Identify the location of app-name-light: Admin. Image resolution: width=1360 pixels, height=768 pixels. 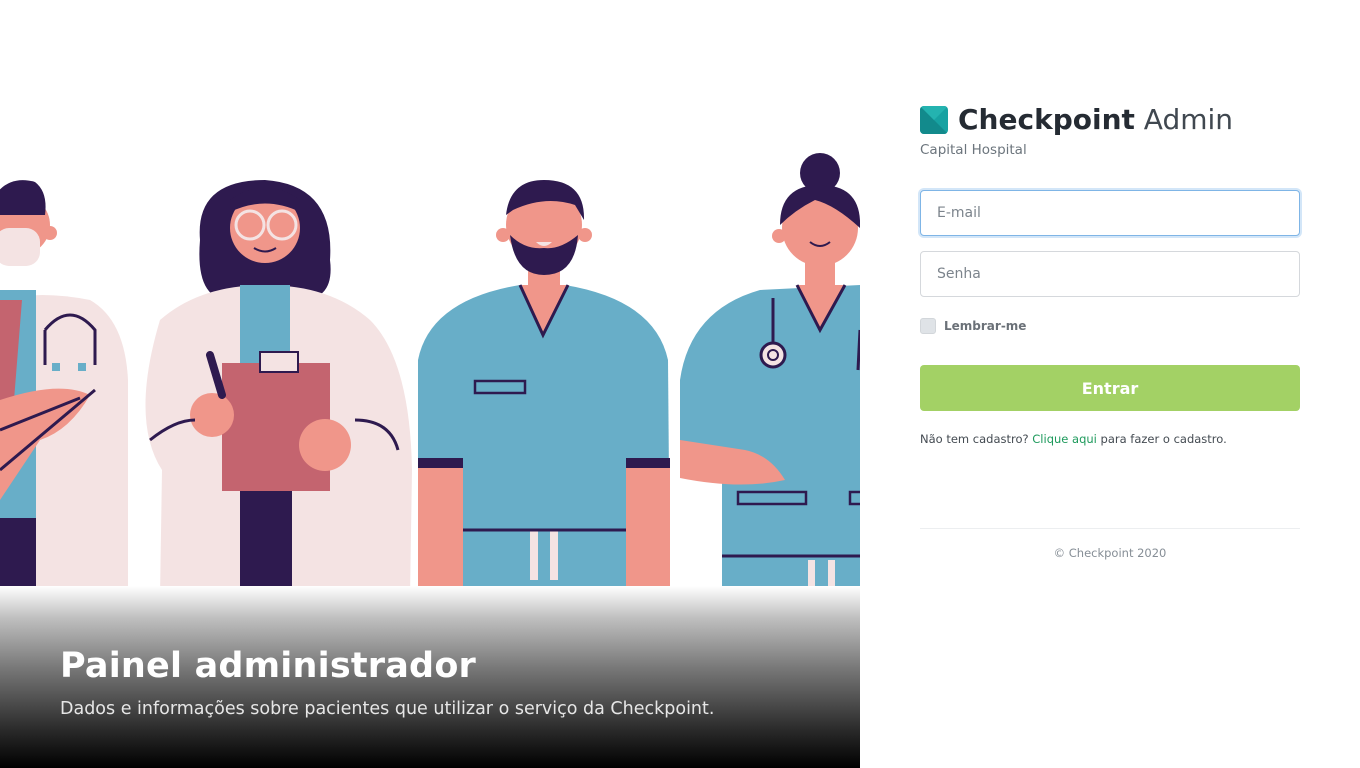
(1188, 119).